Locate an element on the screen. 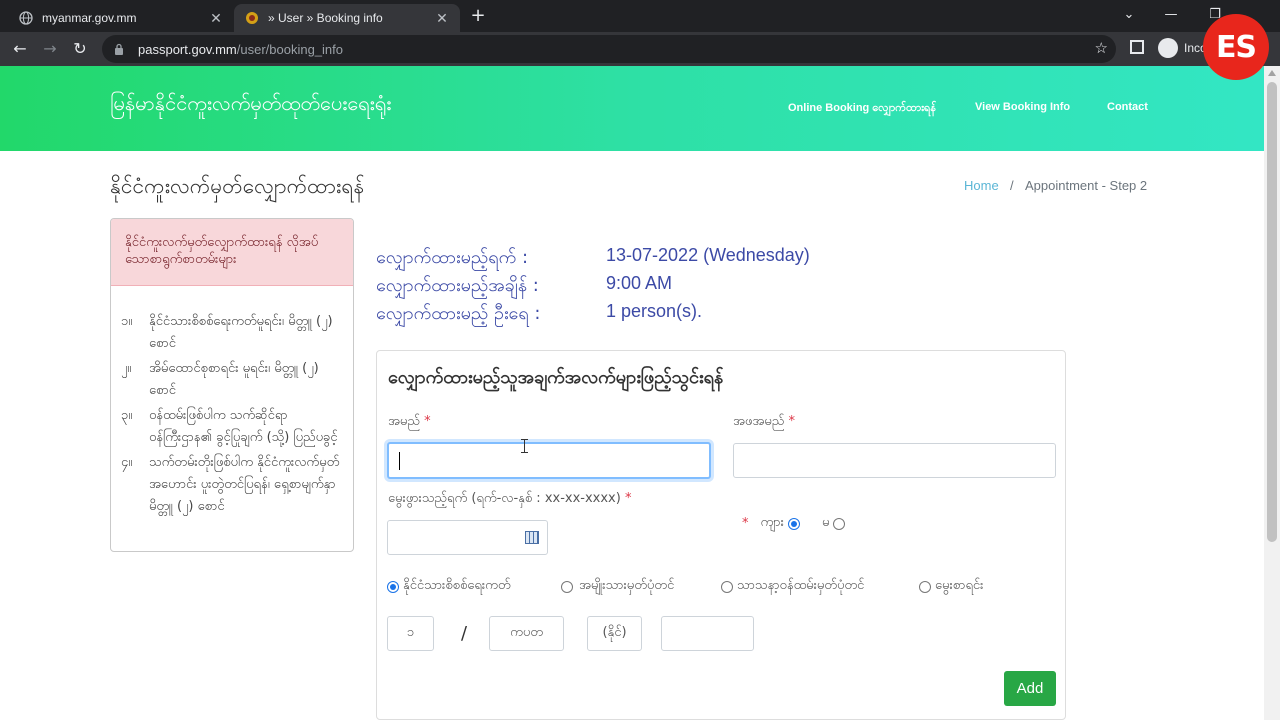  name-label: အမည် * is located at coordinates (409, 422).